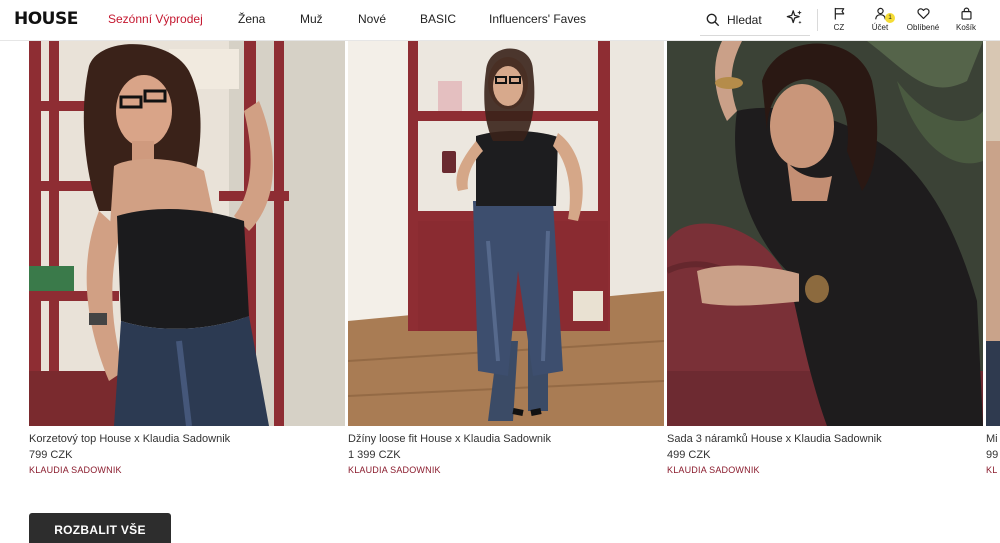 The image size is (1000, 543). I want to click on nav-item-influencers: Influencers' Faves, so click(544, 19).